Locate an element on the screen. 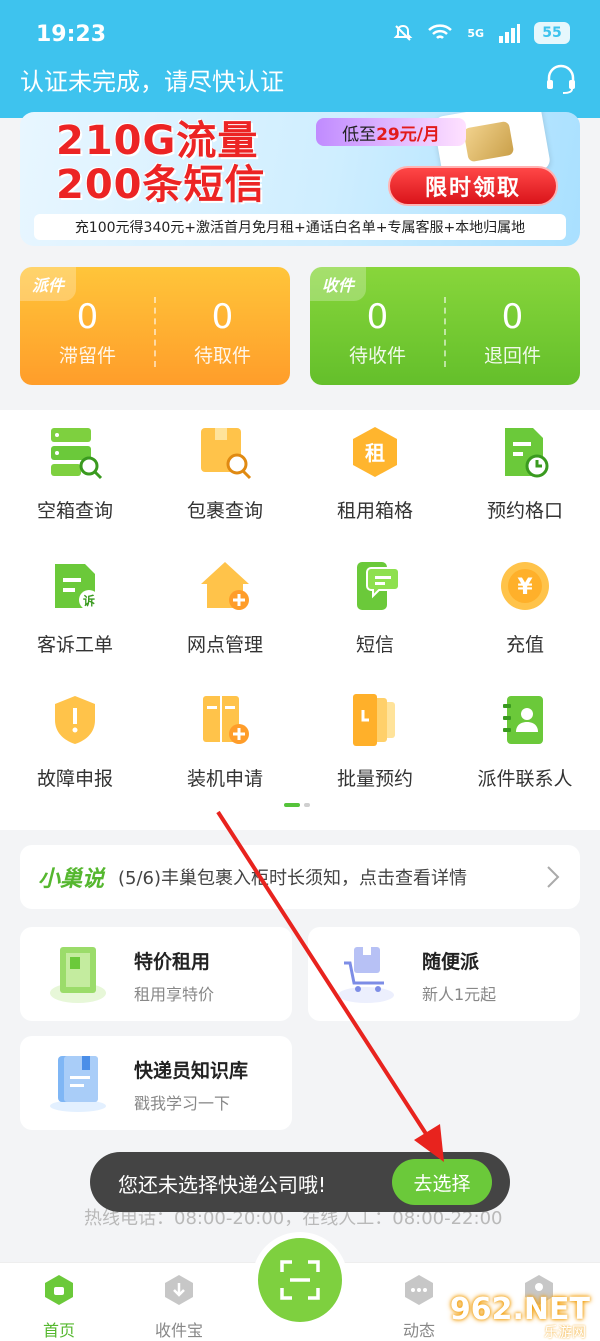  nav-home: 首页 is located at coordinates (59, 1307).